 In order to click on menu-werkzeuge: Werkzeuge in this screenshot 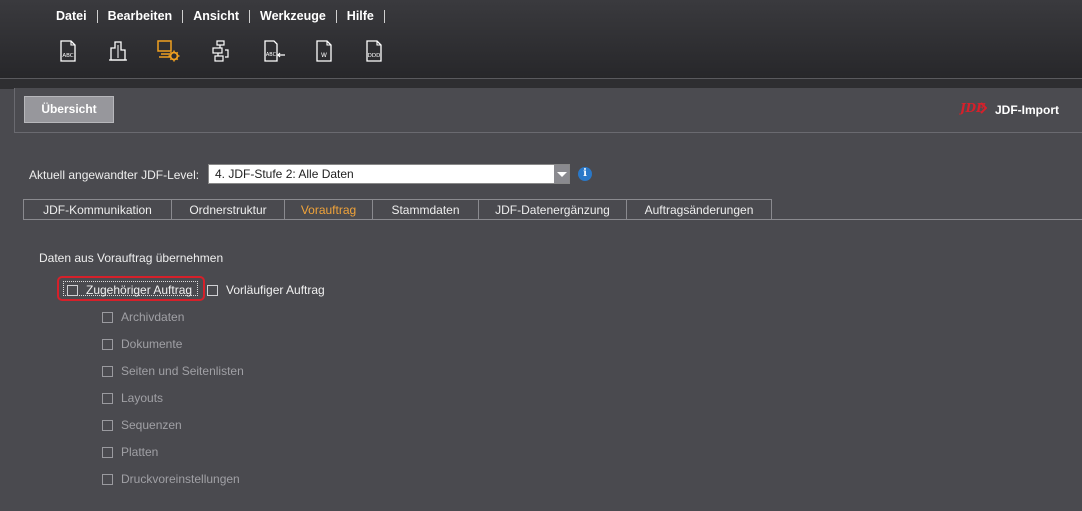, I will do `click(293, 16)`.